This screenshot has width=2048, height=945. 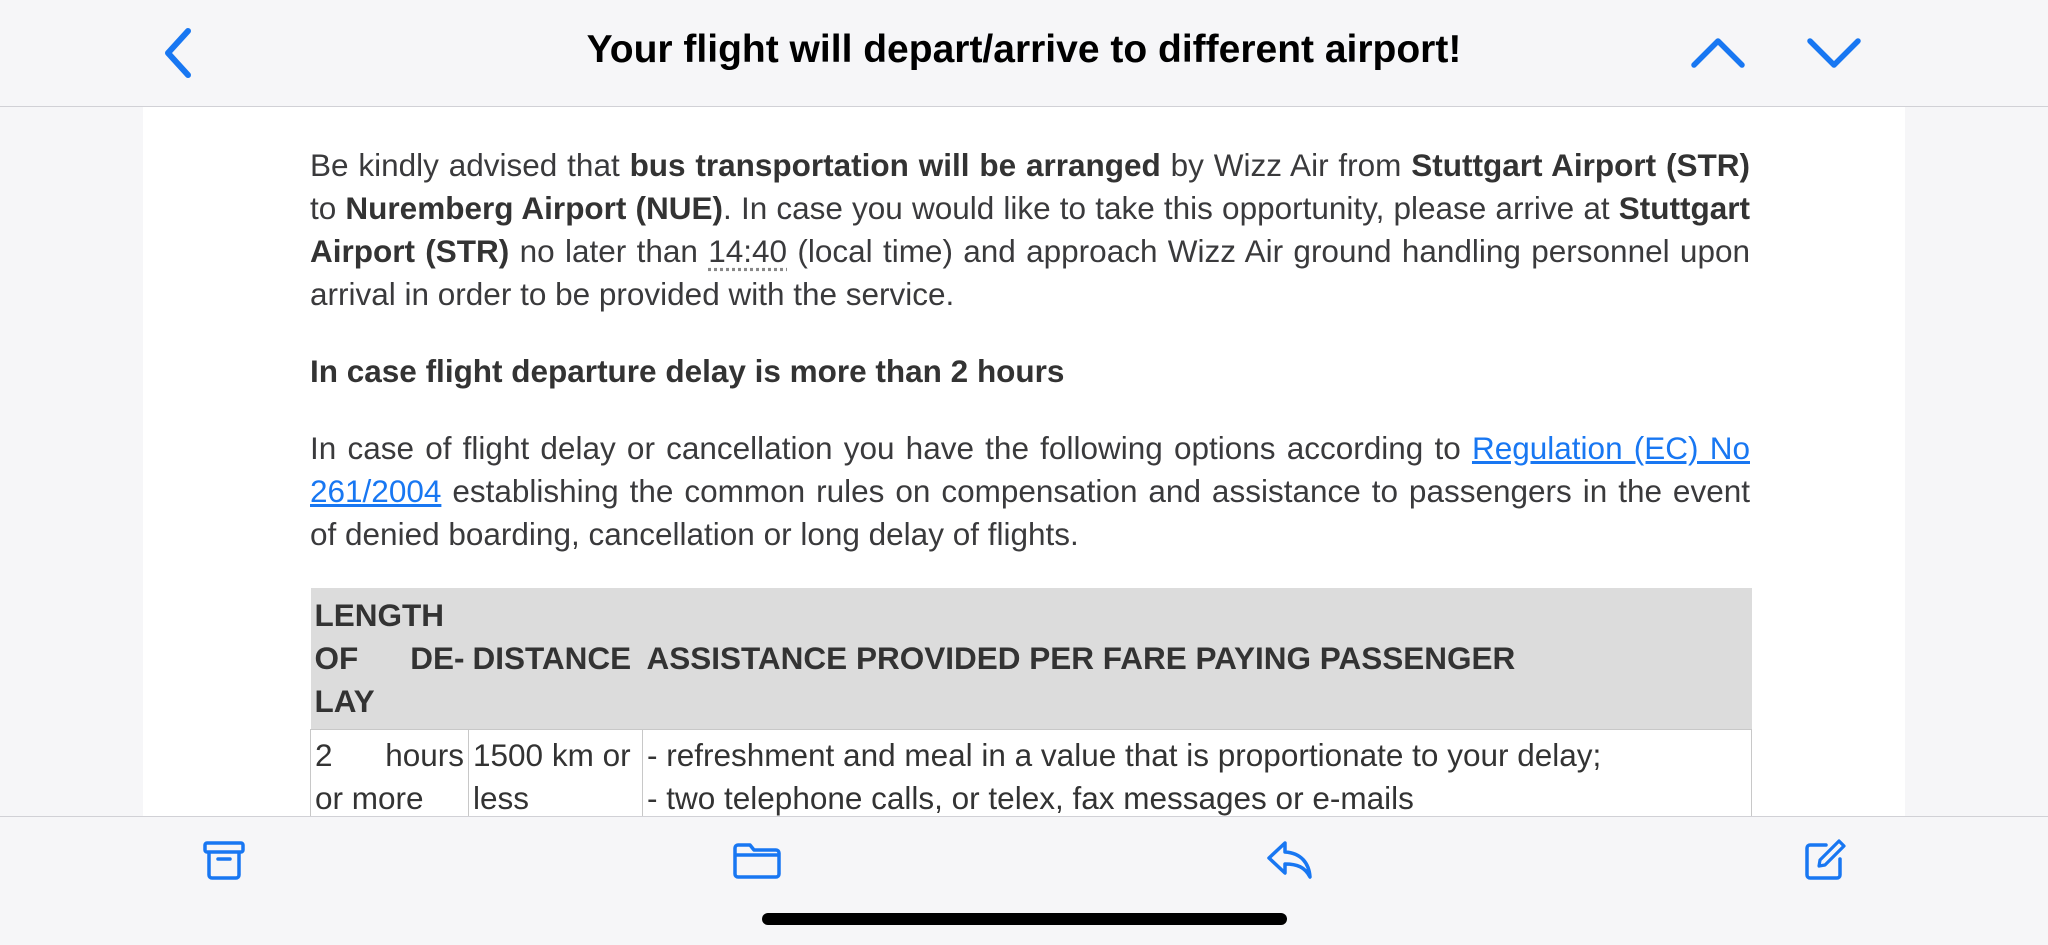 I want to click on compose-button, so click(x=1825, y=860).